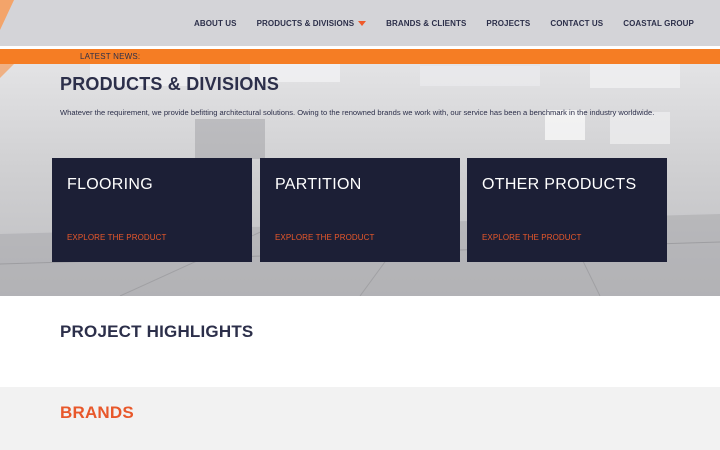 The width and height of the screenshot is (720, 450). Describe the element at coordinates (157, 331) in the screenshot. I see `section-title-project-highlights: PROJECT HIGHLIGHTS` at that location.